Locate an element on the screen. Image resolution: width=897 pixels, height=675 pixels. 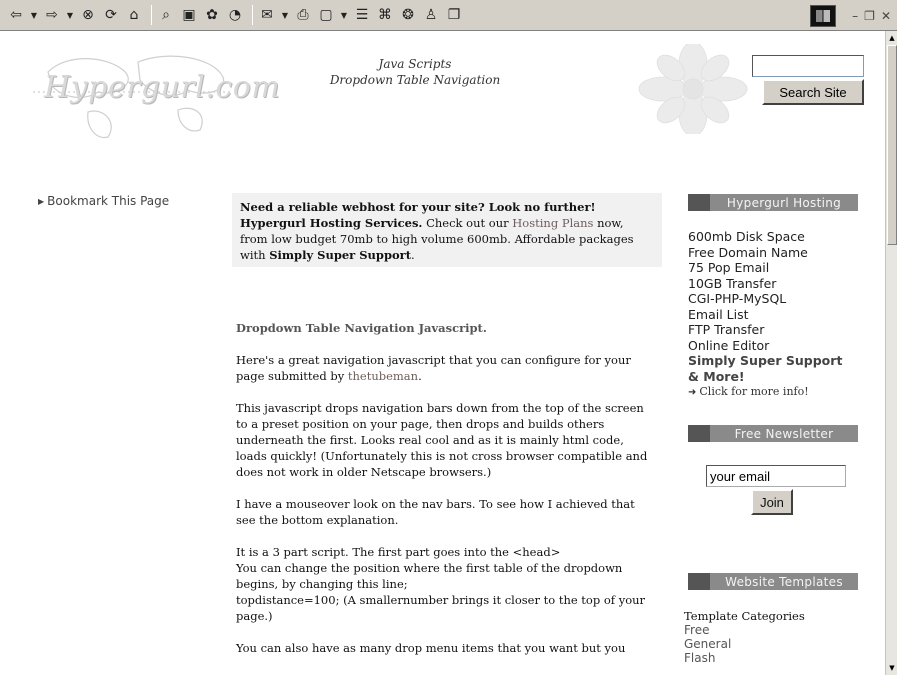
logo-text: Hypergurl.com is located at coordinates (162, 87).